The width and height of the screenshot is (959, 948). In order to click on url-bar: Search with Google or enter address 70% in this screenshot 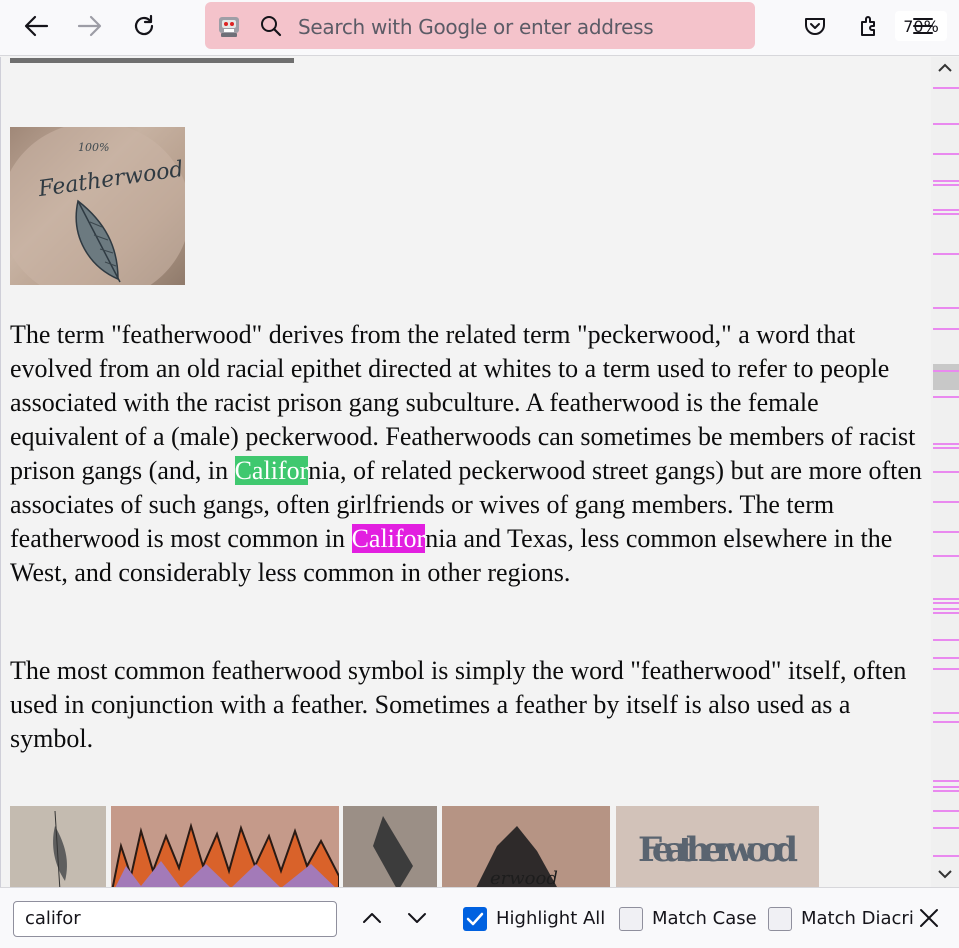, I will do `click(576, 25)`.